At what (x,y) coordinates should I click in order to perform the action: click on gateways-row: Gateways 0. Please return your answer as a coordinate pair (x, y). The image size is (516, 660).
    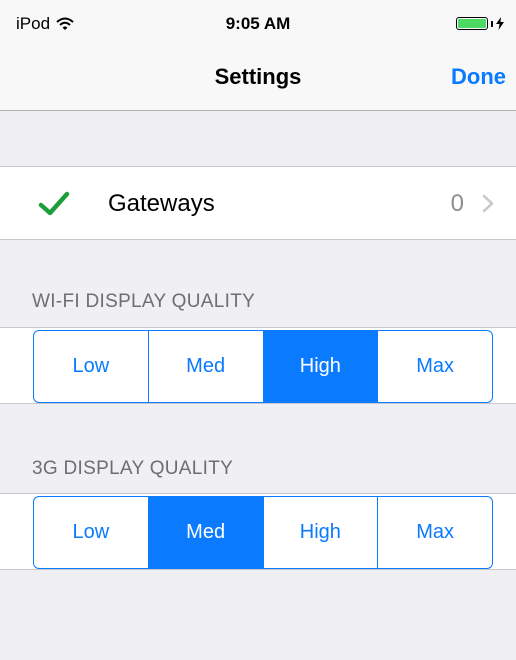
    Looking at the image, I should click on (258, 203).